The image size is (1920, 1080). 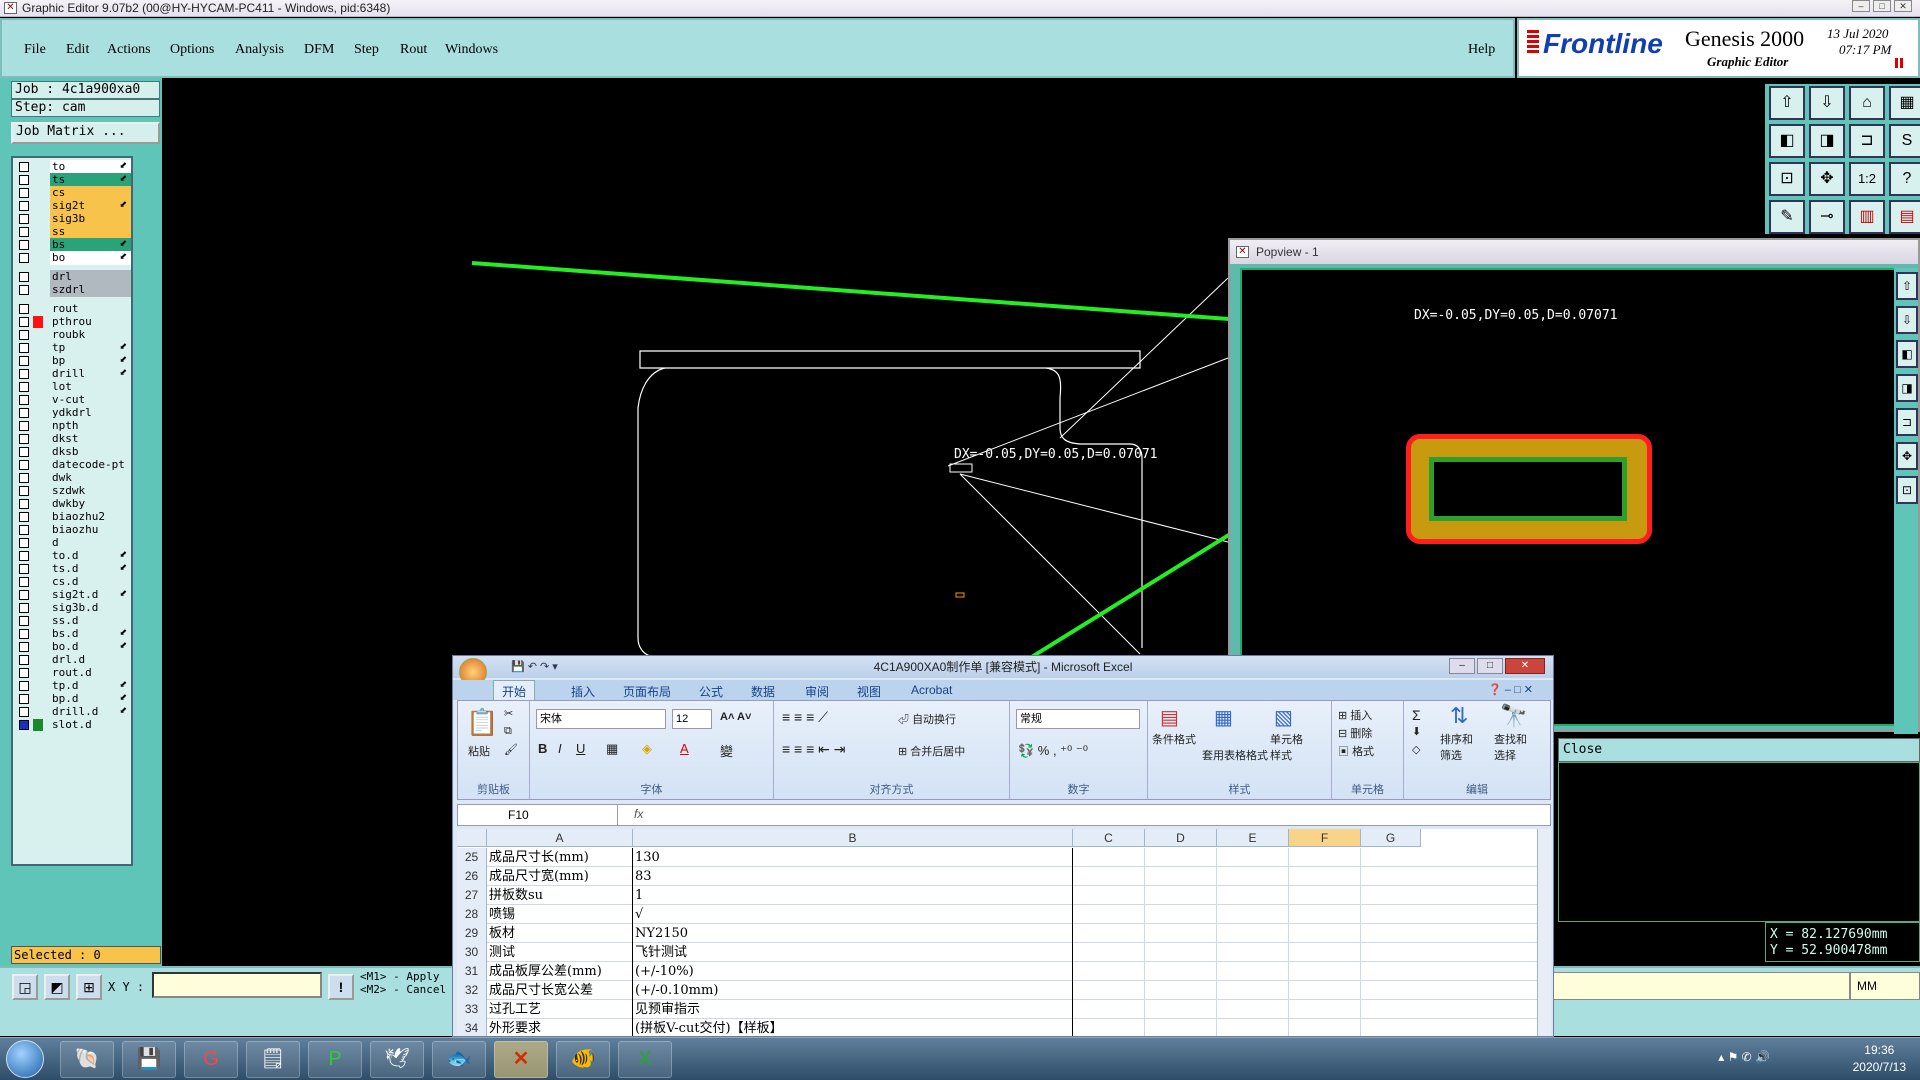 I want to click on minimize-button: –, so click(x=1861, y=6).